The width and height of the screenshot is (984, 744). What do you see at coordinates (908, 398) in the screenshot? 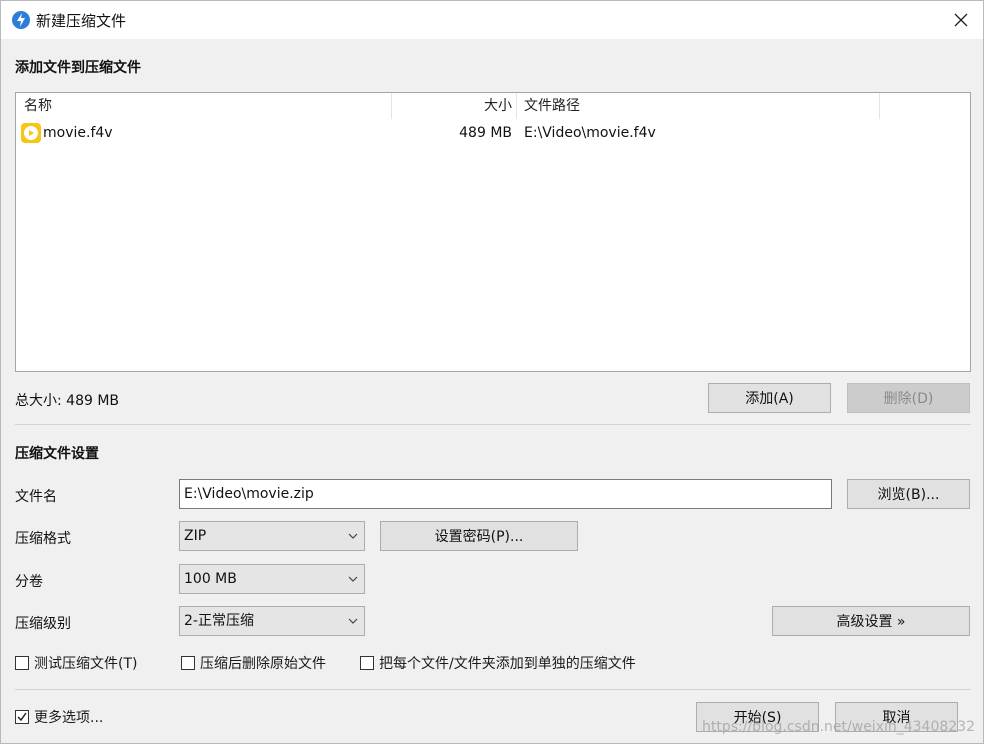
I see `delete-button: 删除(D)` at bounding box center [908, 398].